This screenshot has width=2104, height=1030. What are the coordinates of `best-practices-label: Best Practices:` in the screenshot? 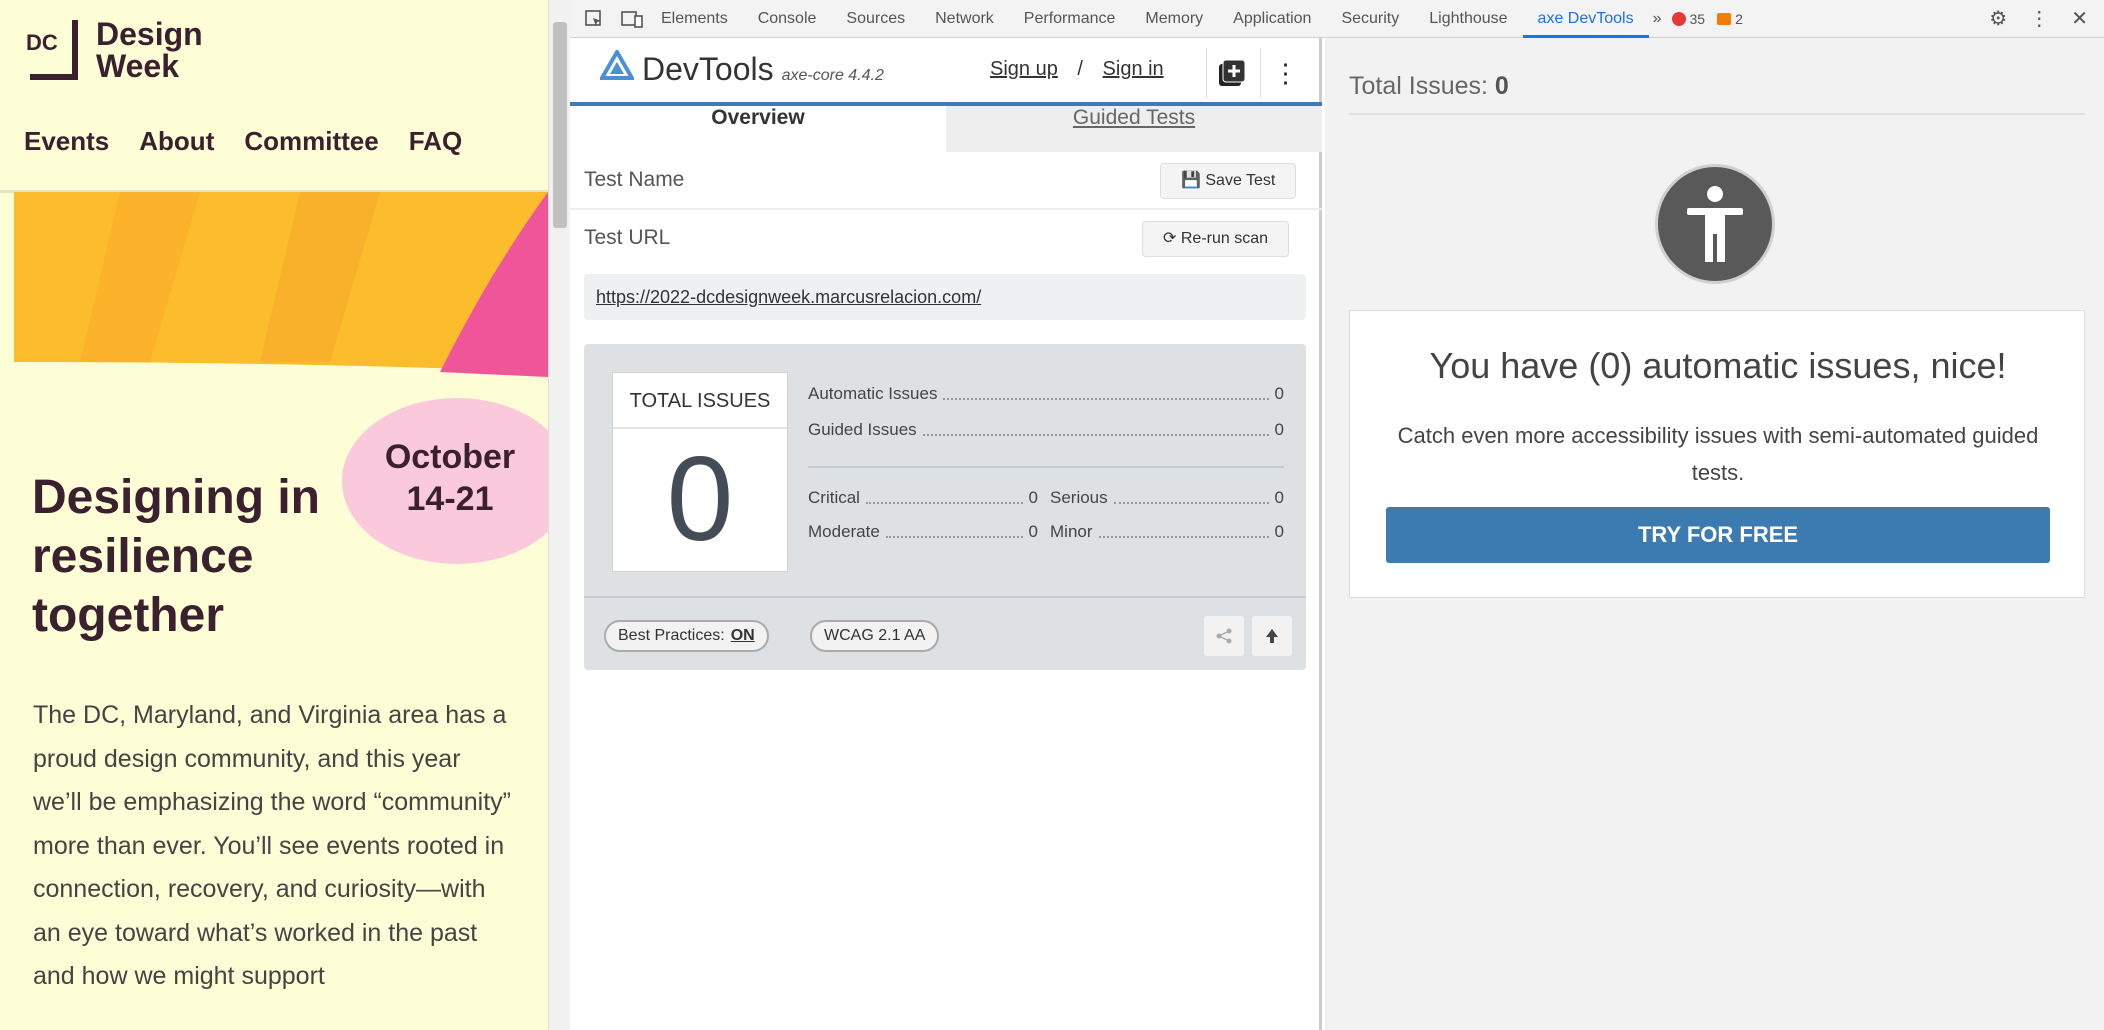 It's located at (671, 635).